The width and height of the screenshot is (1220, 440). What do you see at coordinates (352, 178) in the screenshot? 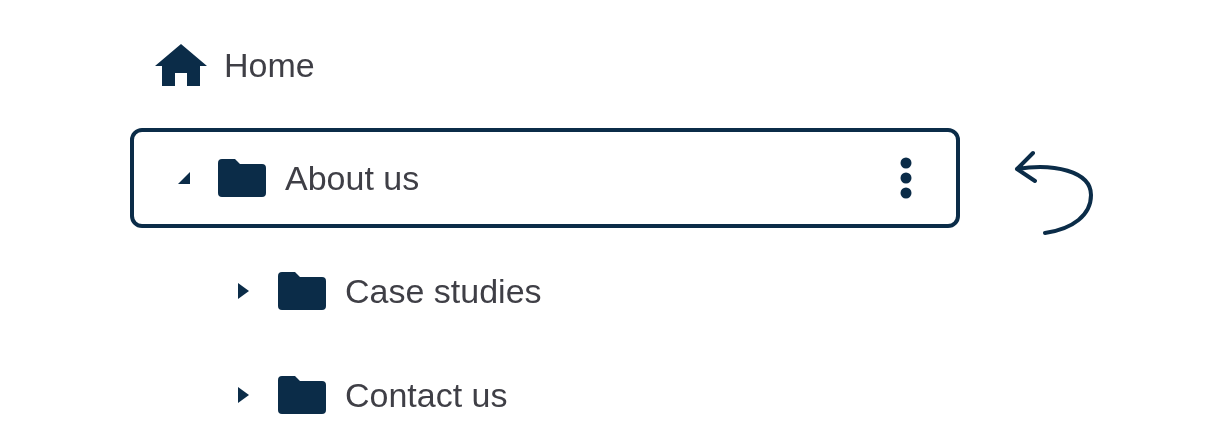
I see `tree-item-label: About us` at bounding box center [352, 178].